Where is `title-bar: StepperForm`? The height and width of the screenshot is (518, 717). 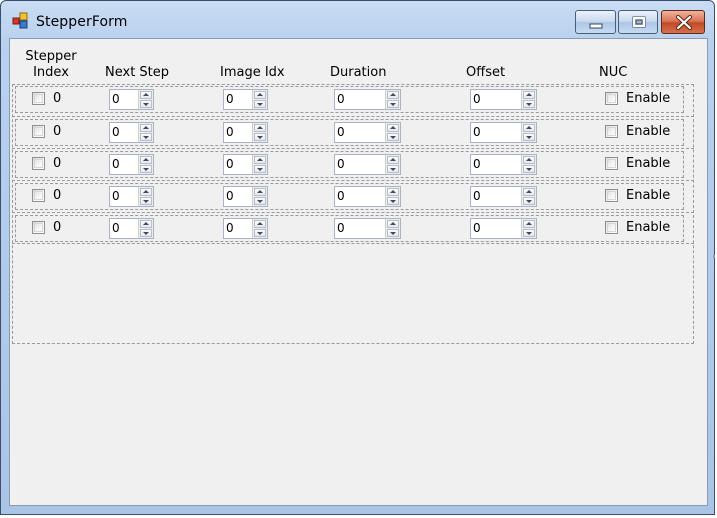
title-bar: StepperForm is located at coordinates (357, 19).